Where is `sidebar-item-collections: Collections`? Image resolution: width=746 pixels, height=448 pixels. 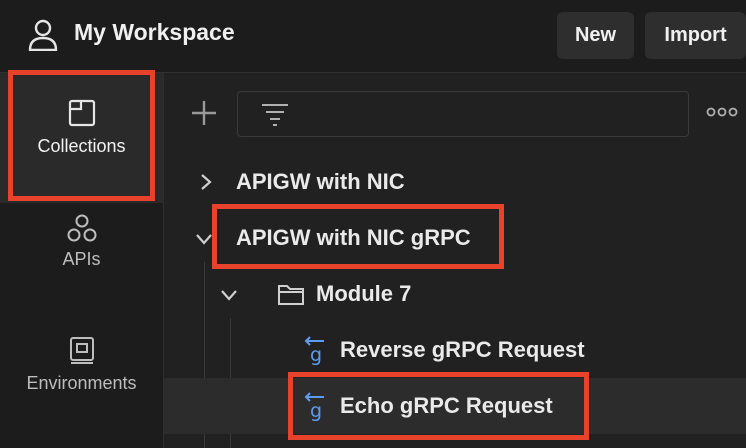
sidebar-item-collections: Collections is located at coordinates (81, 138).